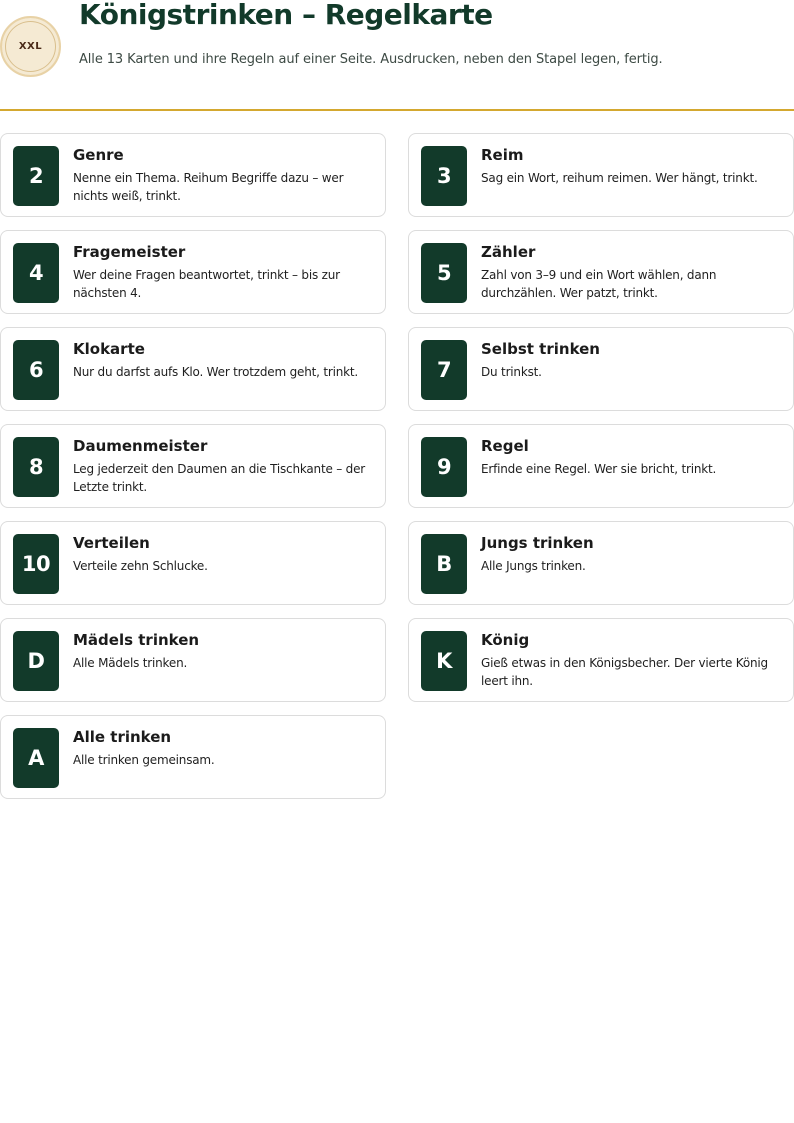 Image resolution: width=794 pixels, height=1123 pixels. I want to click on page-title: Königstrinken – Regelkarte, so click(286, 15).